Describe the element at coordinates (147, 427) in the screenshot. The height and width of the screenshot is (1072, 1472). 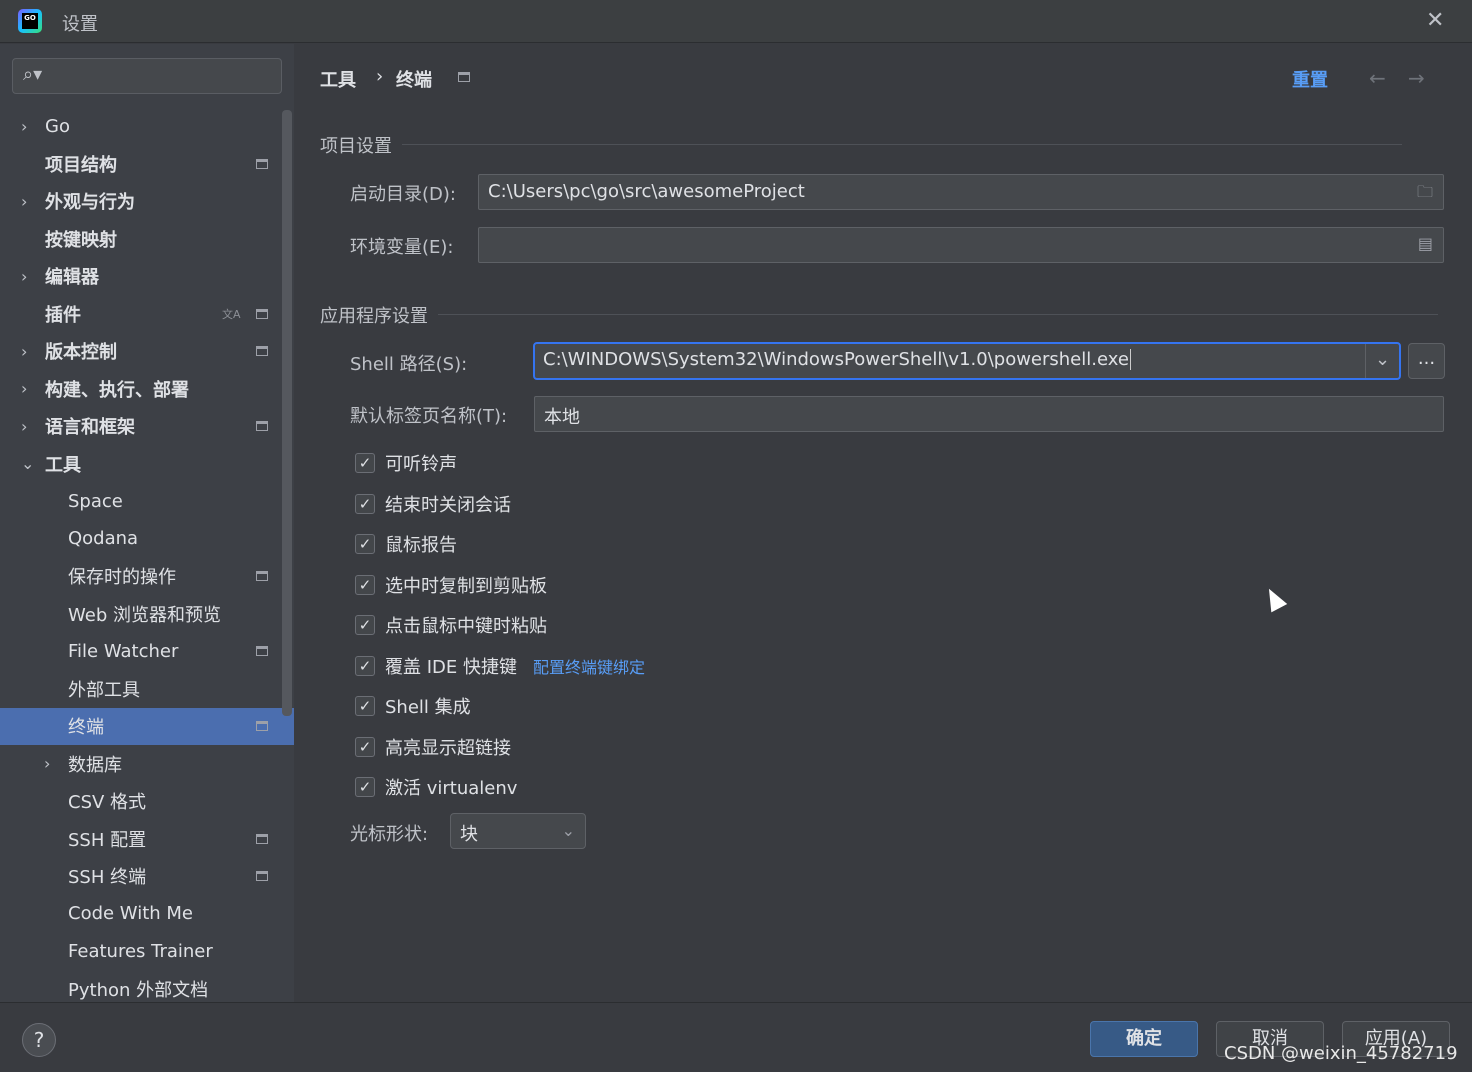
I see `sidebar-item: › 语言和框架` at that location.